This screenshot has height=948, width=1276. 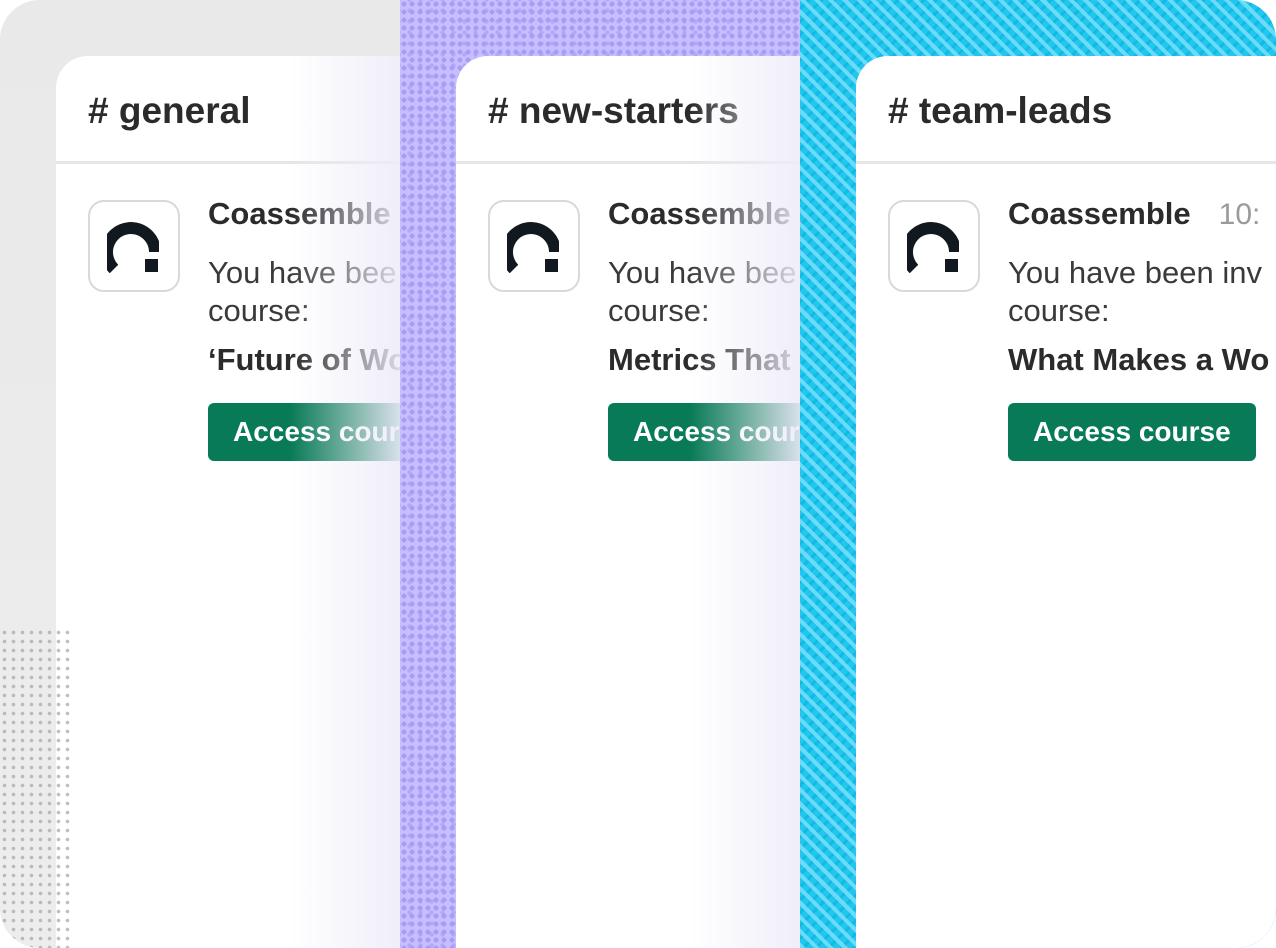 What do you see at coordinates (1000, 109) in the screenshot?
I see `channel-title: # team-leads` at bounding box center [1000, 109].